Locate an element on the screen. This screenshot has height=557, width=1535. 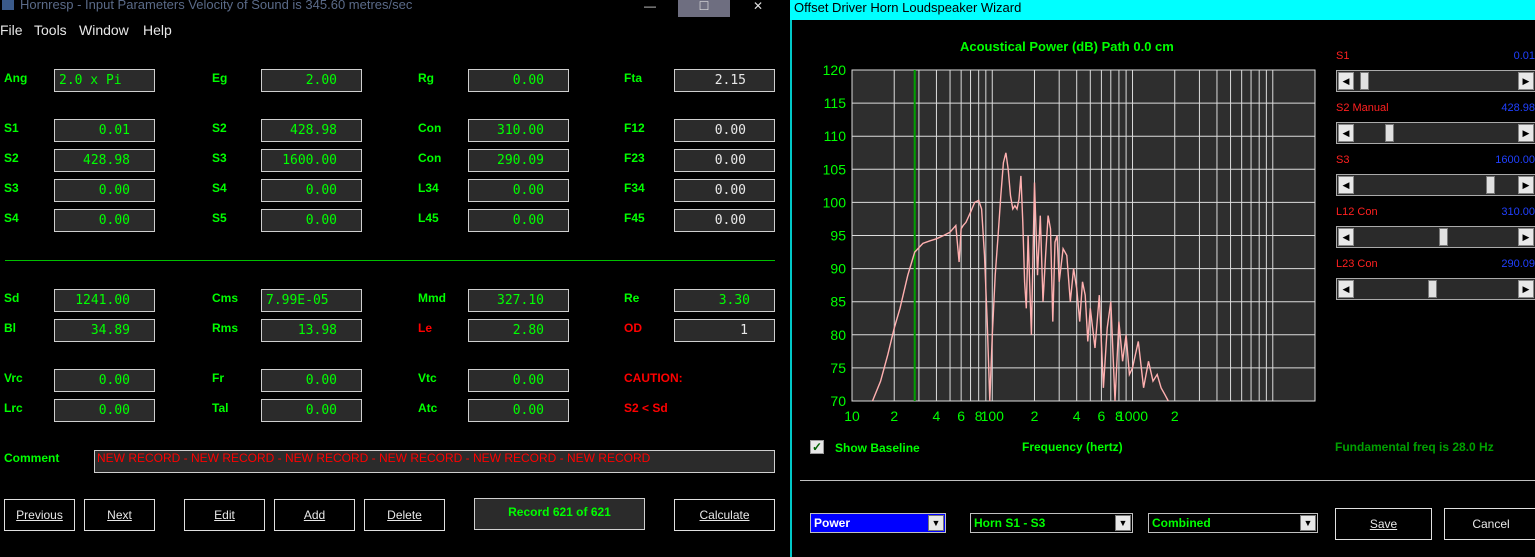
save-button: Save is located at coordinates (1383, 524).